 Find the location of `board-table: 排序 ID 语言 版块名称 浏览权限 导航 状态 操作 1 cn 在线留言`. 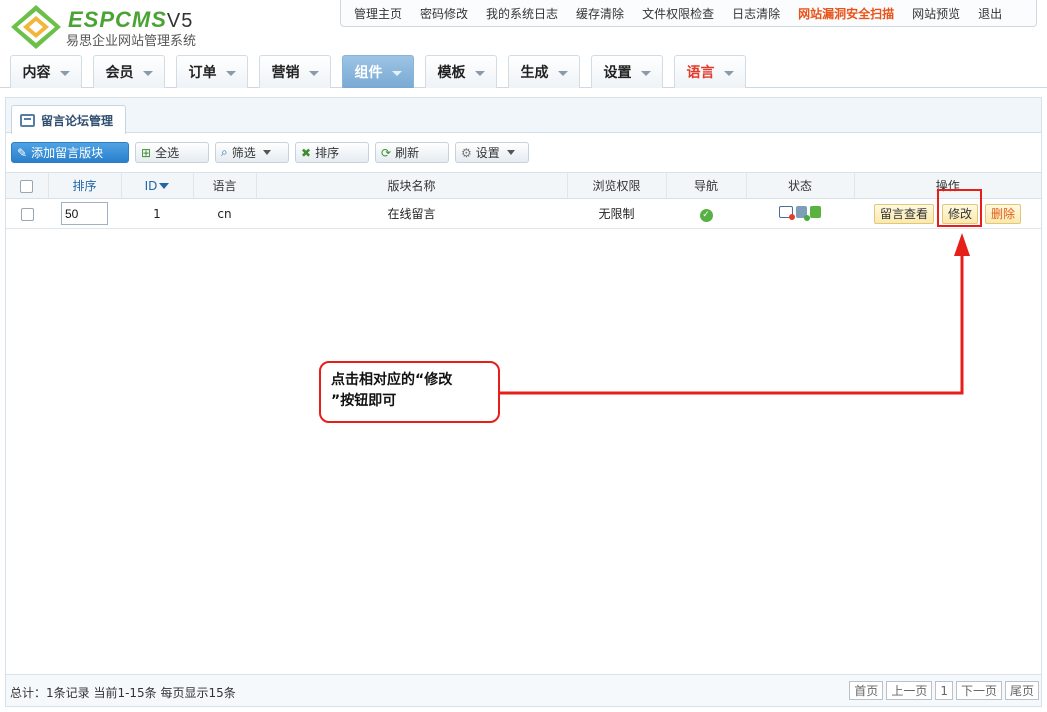

board-table: 排序 ID 语言 版块名称 浏览权限 导航 状态 操作 1 cn 在线留言 is located at coordinates (523, 200).